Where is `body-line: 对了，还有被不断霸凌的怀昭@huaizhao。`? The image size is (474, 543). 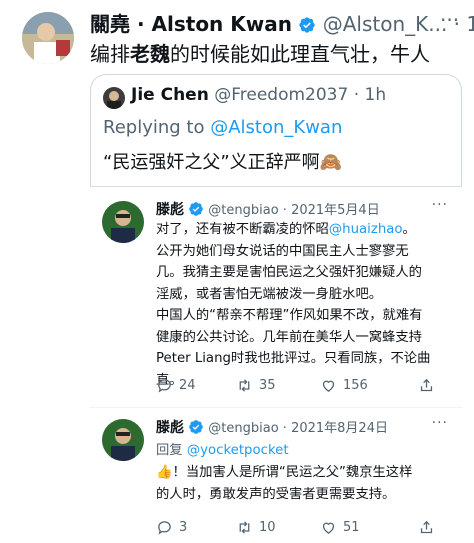 body-line: 对了，还有被不断霸凌的怀昭@huaizhao。 is located at coordinates (301, 230).